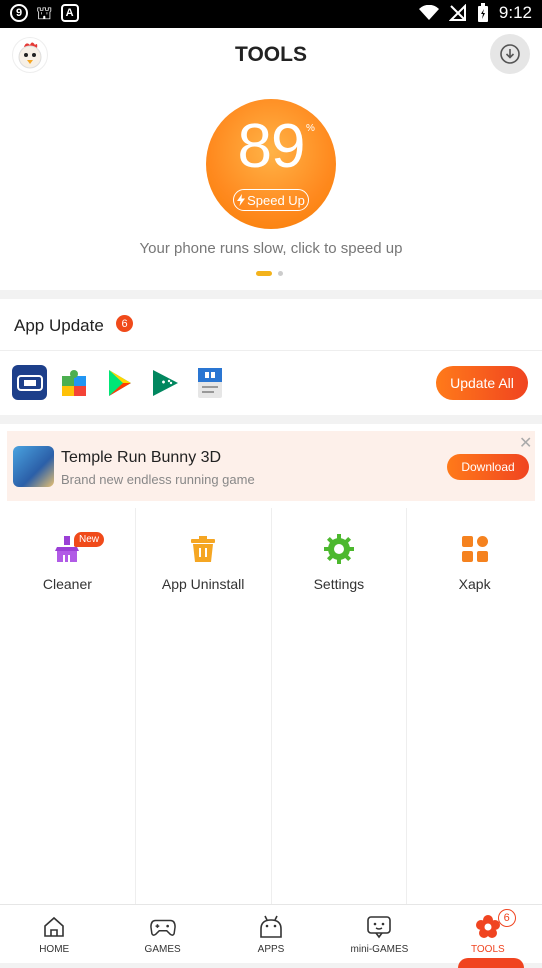 This screenshot has width=542, height=968. Describe the element at coordinates (164, 382) in the screenshot. I see `play-games-icon` at that location.